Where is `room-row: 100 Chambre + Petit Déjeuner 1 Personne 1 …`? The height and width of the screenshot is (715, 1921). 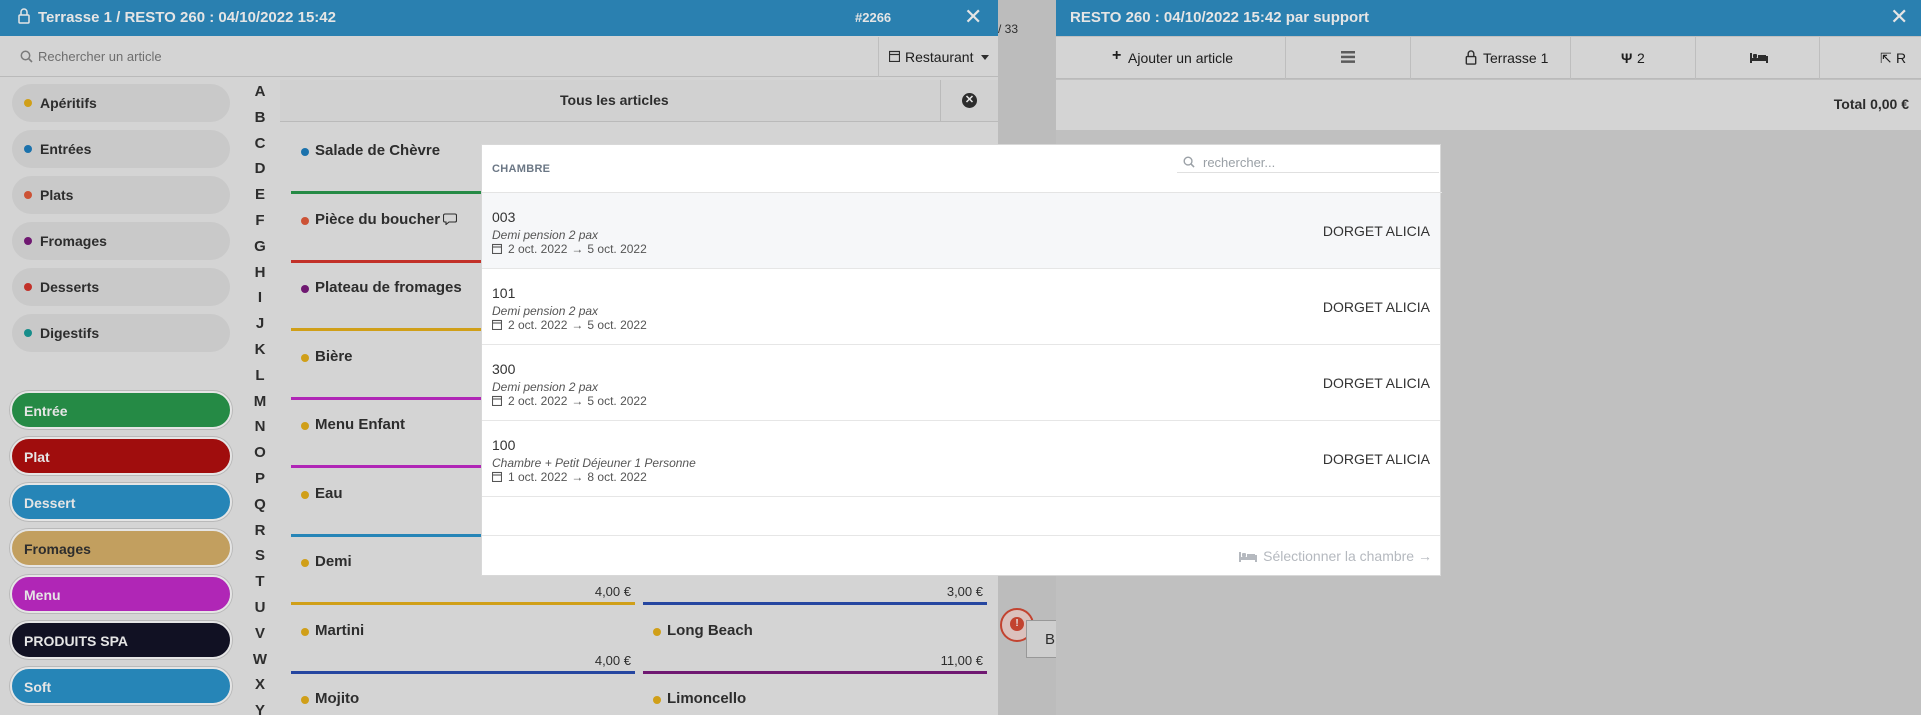
room-row: 100 Chambre + Petit Déjeuner 1 Personne 1 … is located at coordinates (961, 459).